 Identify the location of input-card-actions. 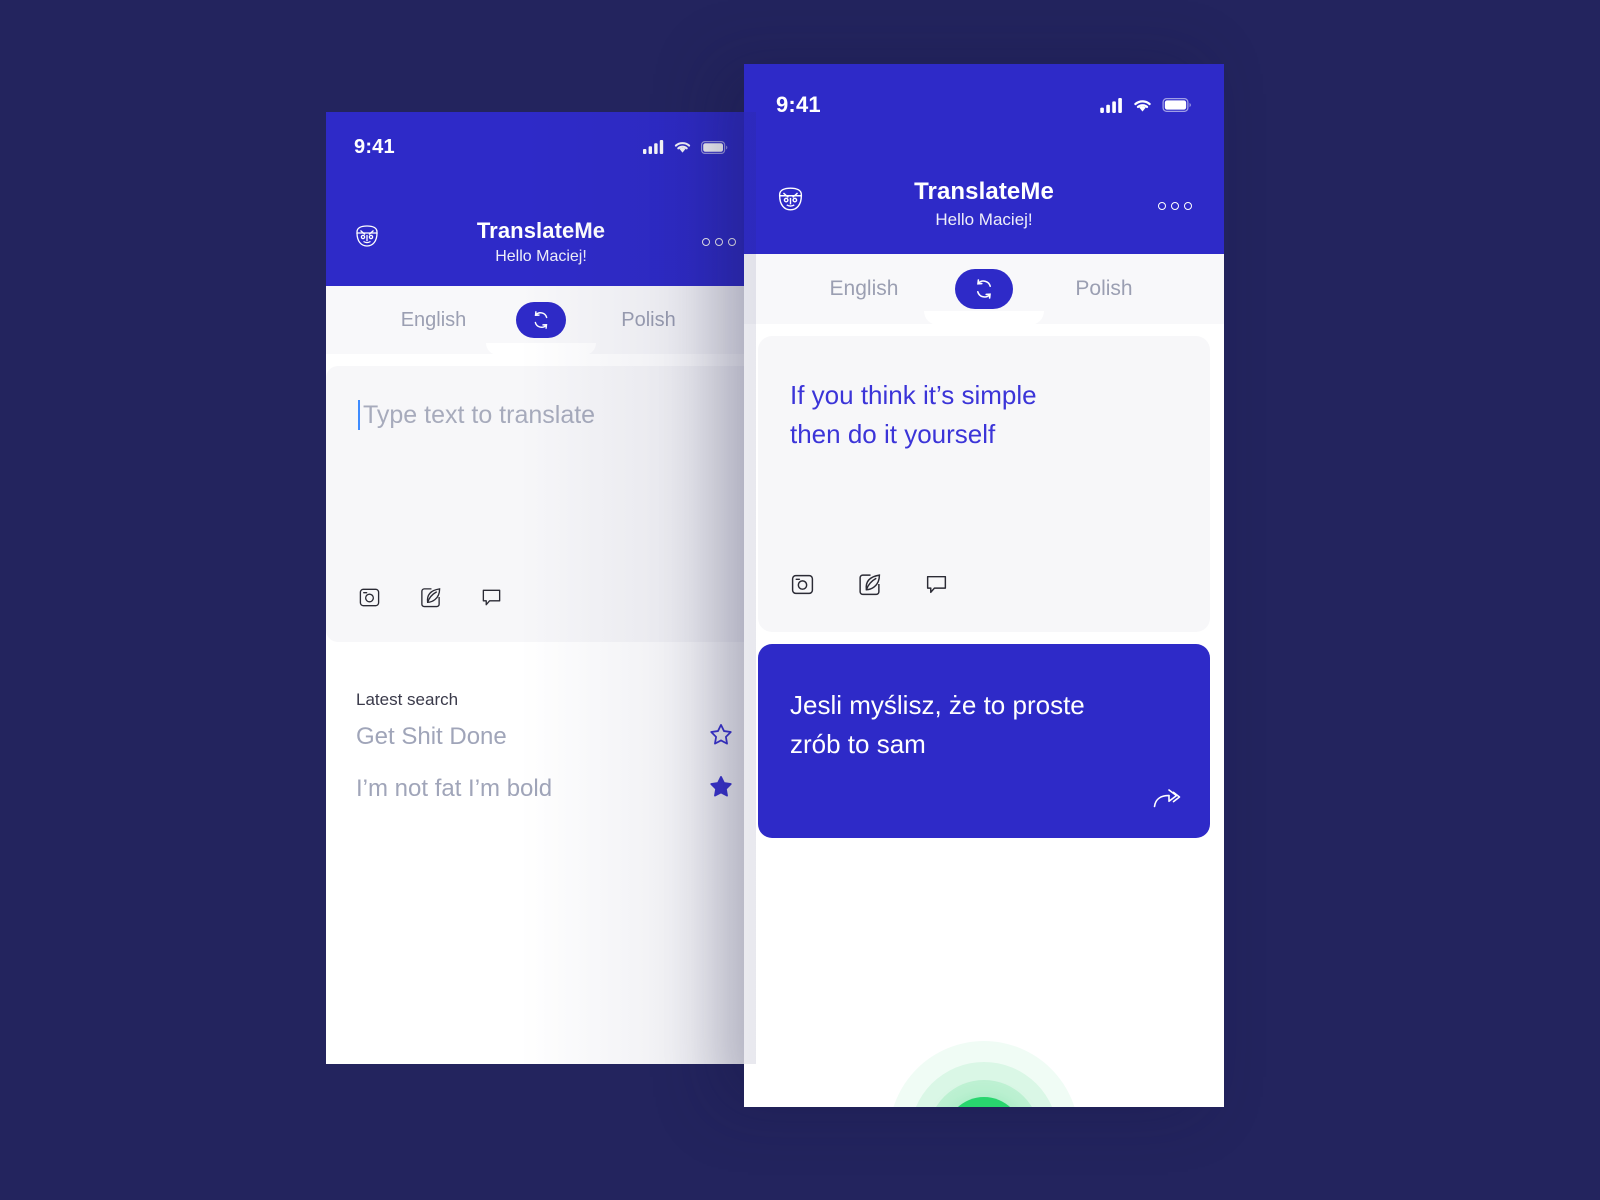
(430, 600).